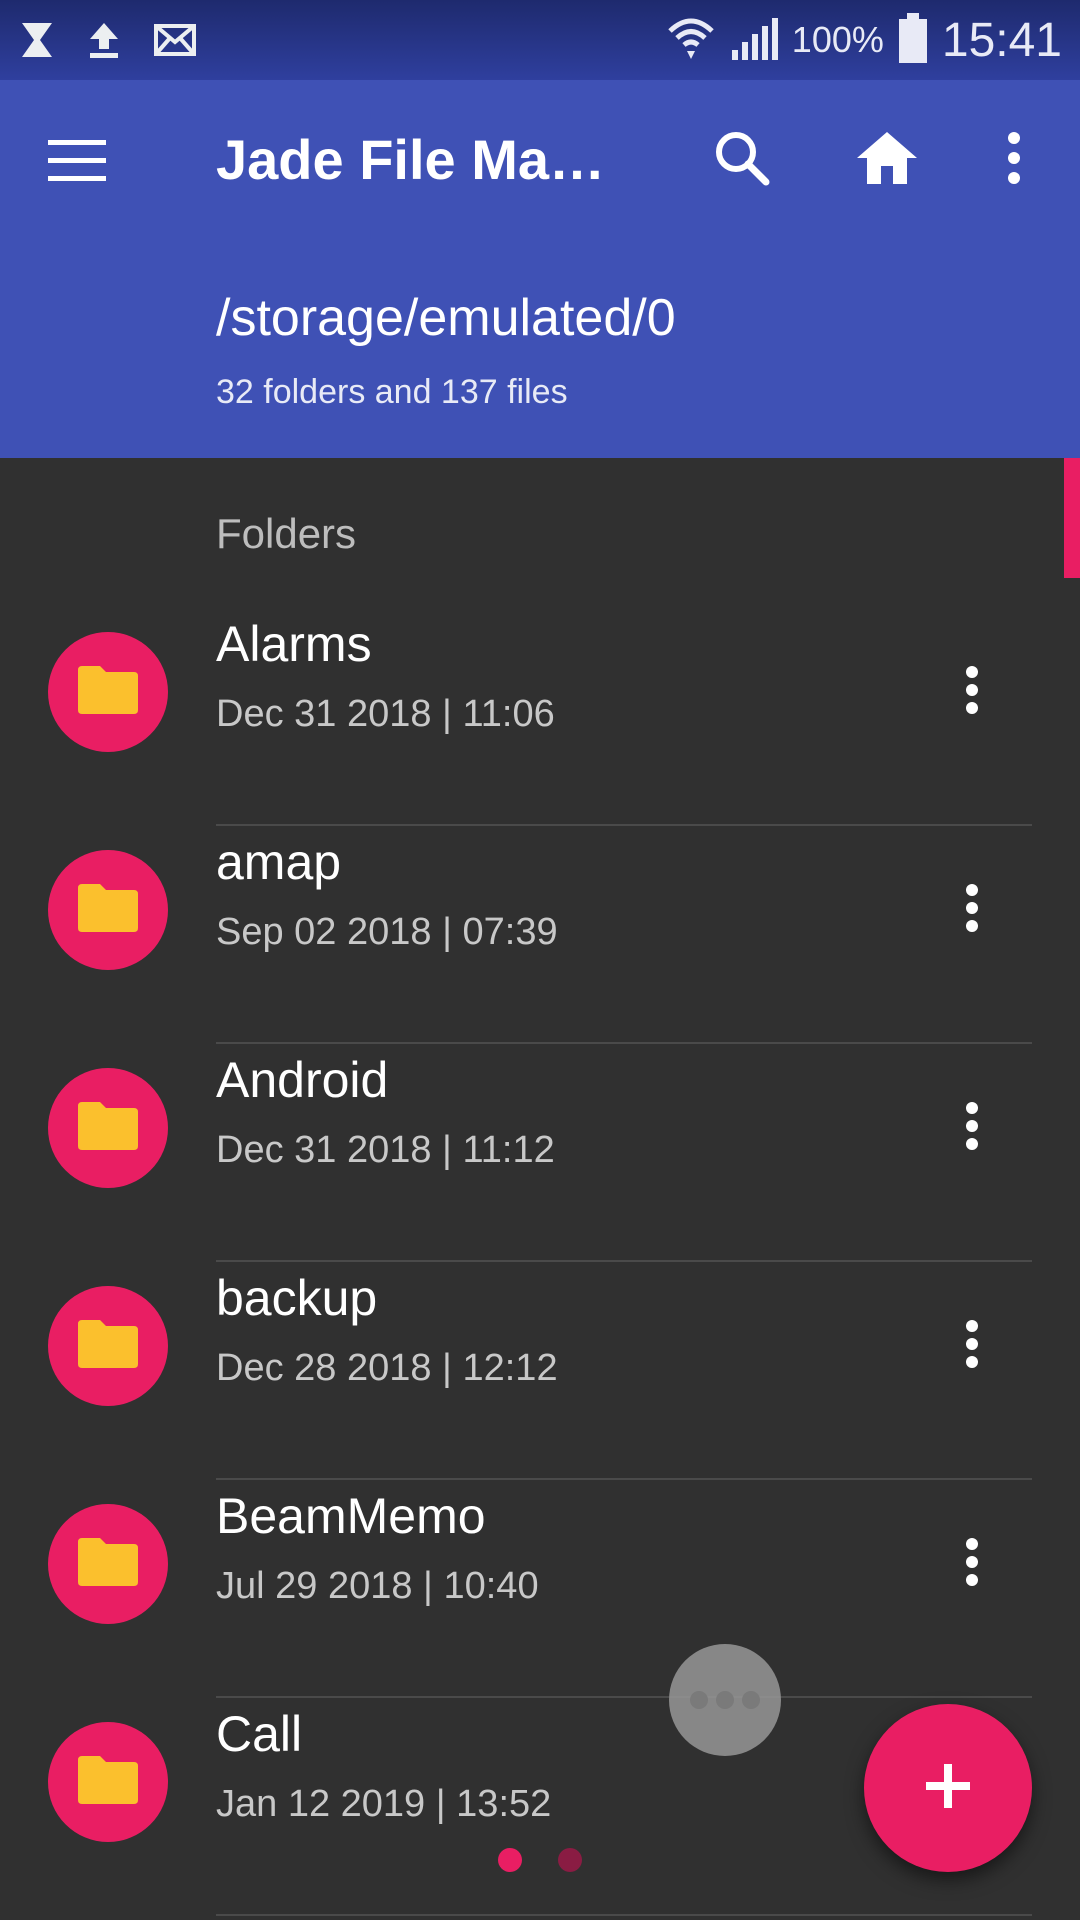 The height and width of the screenshot is (1920, 1080). I want to click on folder-date: Dec 31 2018 | 11:06, so click(385, 714).